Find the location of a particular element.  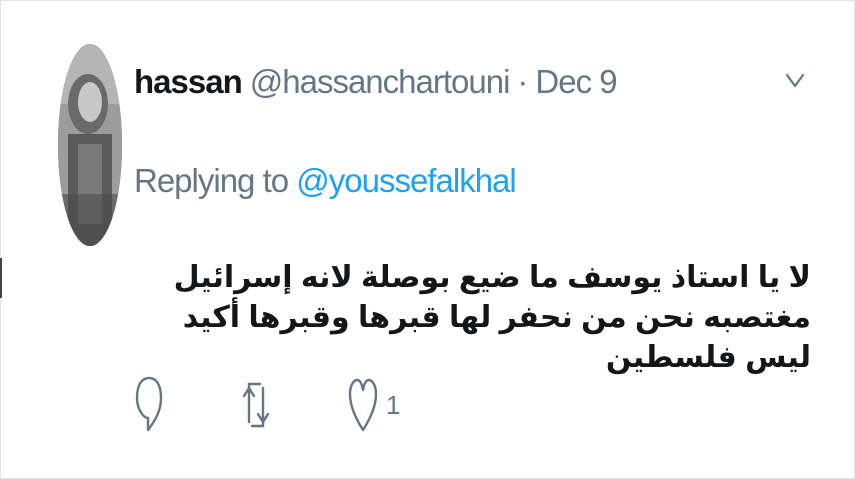

replying-to: Replying to @youssefalkhal is located at coordinates (325, 181).